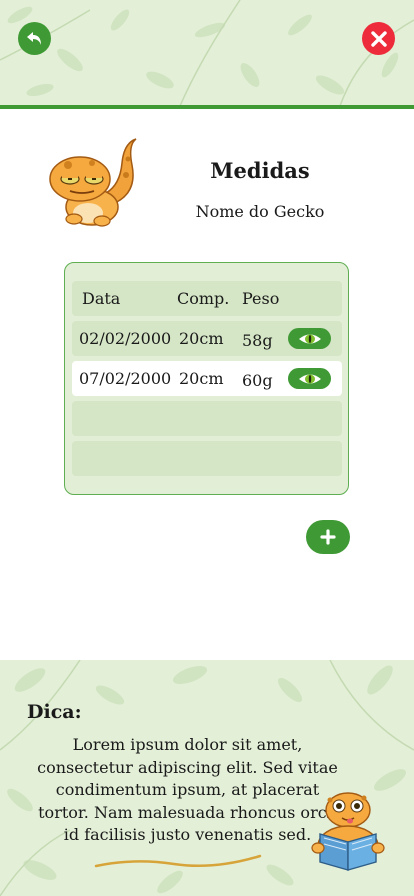 The height and width of the screenshot is (896, 414). I want to click on header-background, so click(207, 53).